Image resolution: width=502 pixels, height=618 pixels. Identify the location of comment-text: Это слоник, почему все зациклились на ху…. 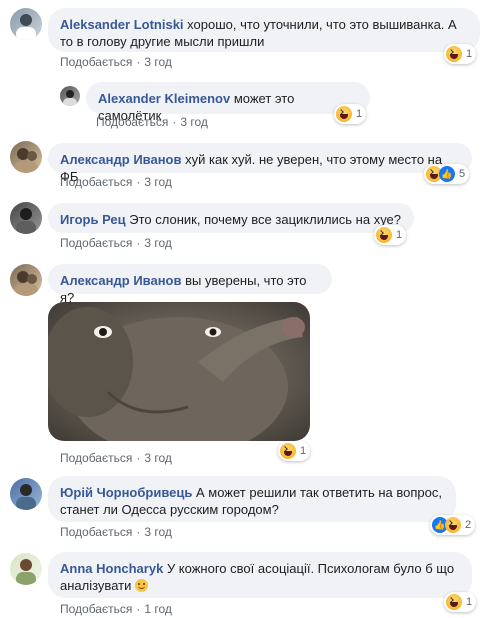
(265, 219).